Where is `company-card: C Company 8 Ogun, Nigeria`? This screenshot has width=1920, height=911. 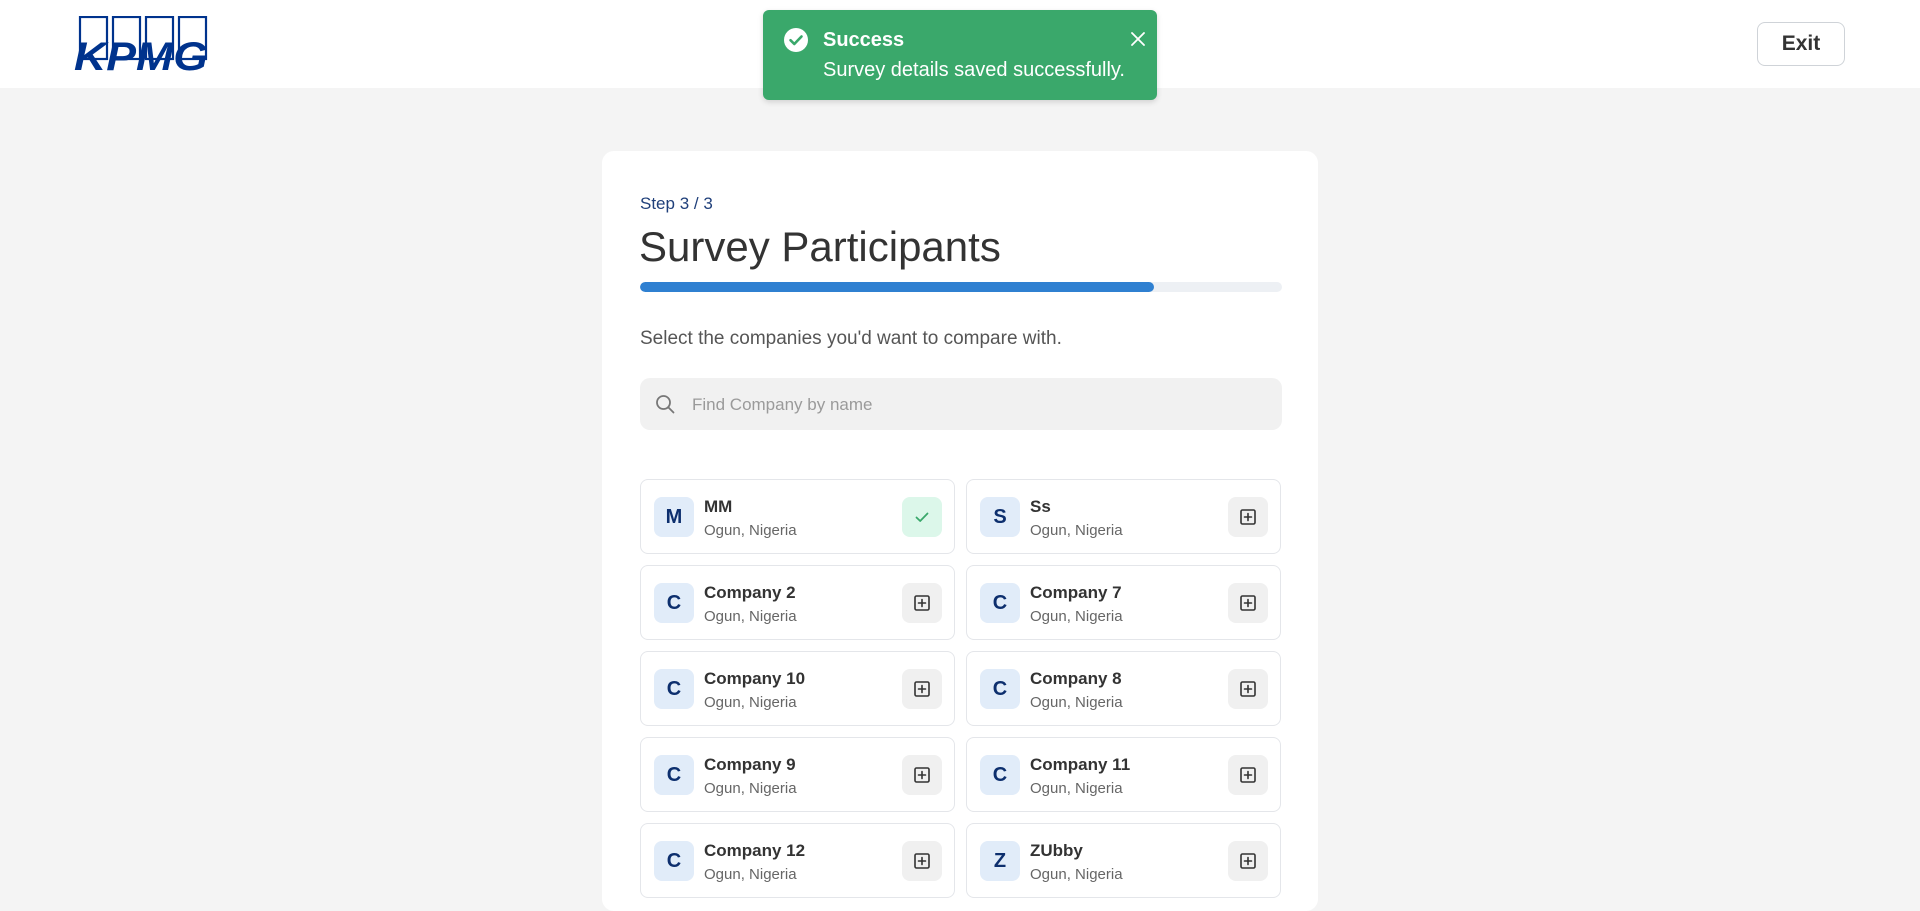
company-card: C Company 8 Ogun, Nigeria is located at coordinates (1123, 688).